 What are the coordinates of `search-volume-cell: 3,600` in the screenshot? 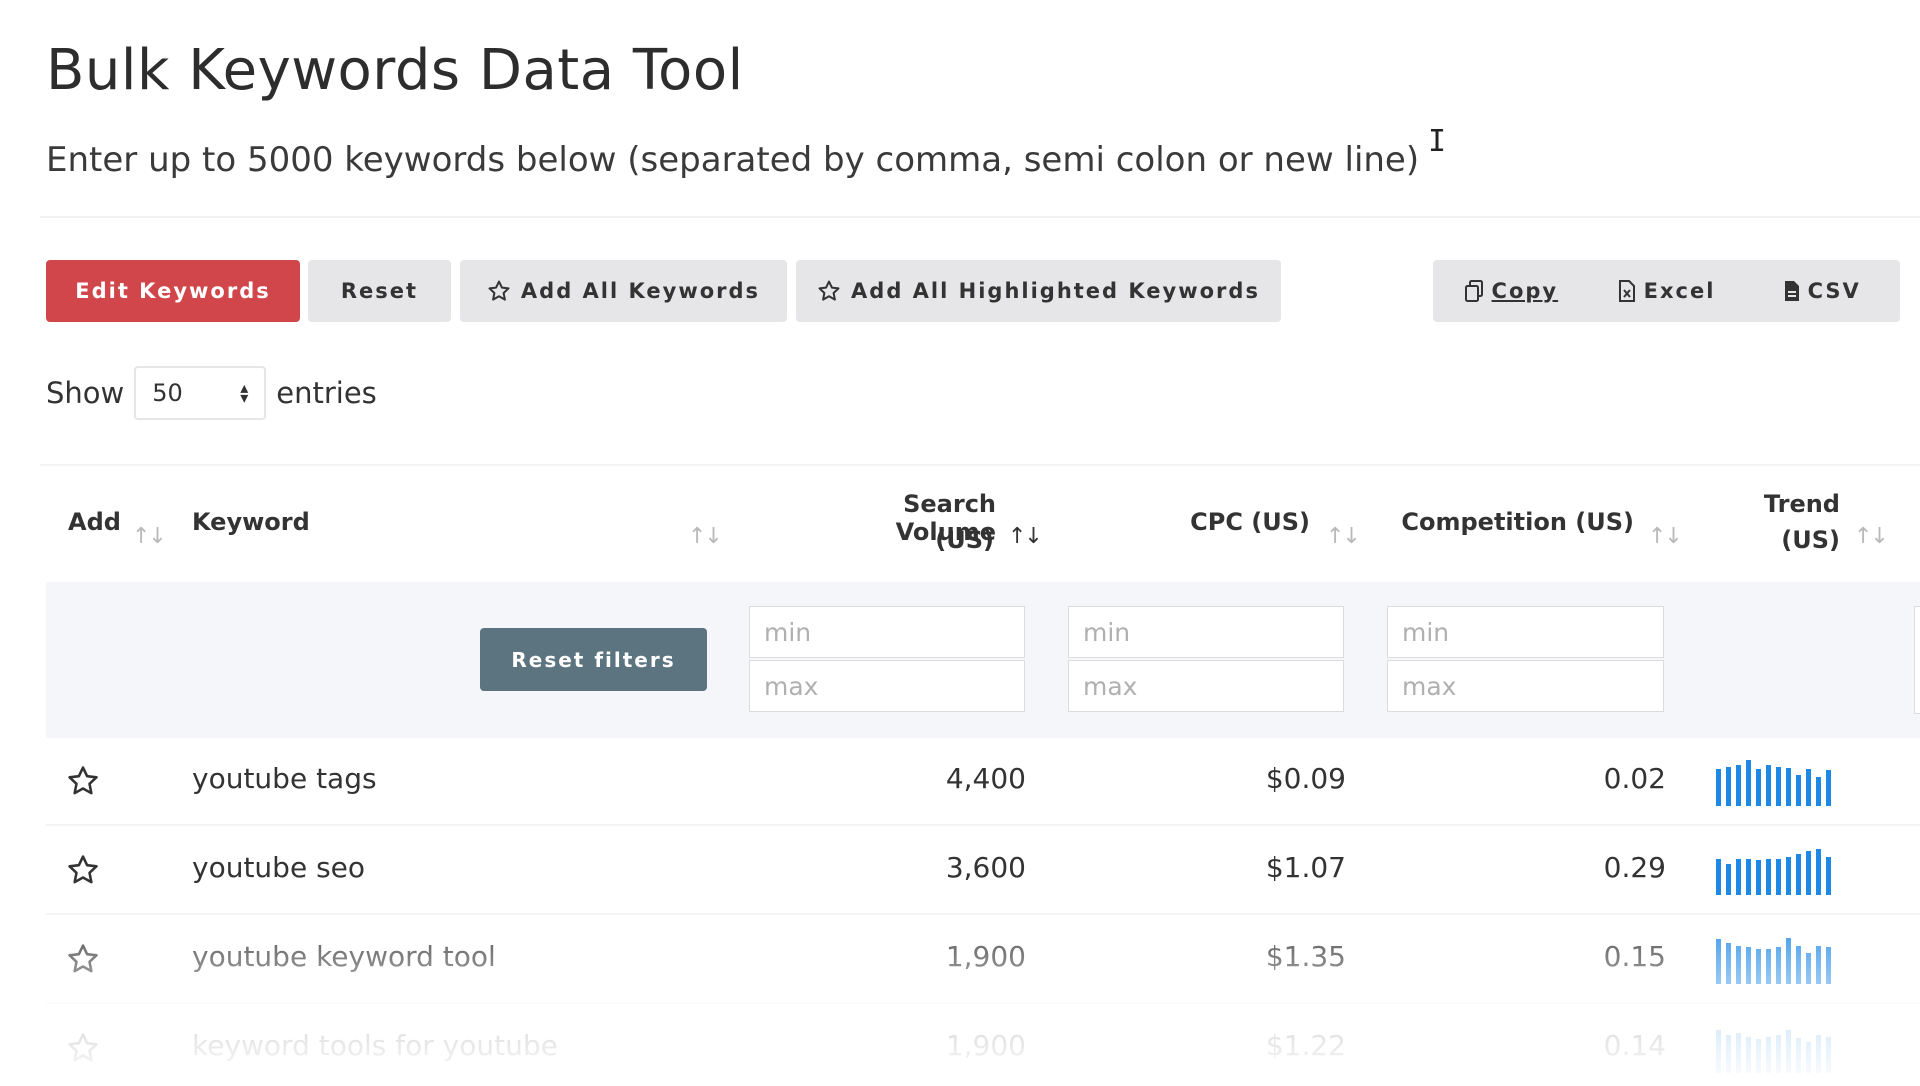 It's located at (985, 867).